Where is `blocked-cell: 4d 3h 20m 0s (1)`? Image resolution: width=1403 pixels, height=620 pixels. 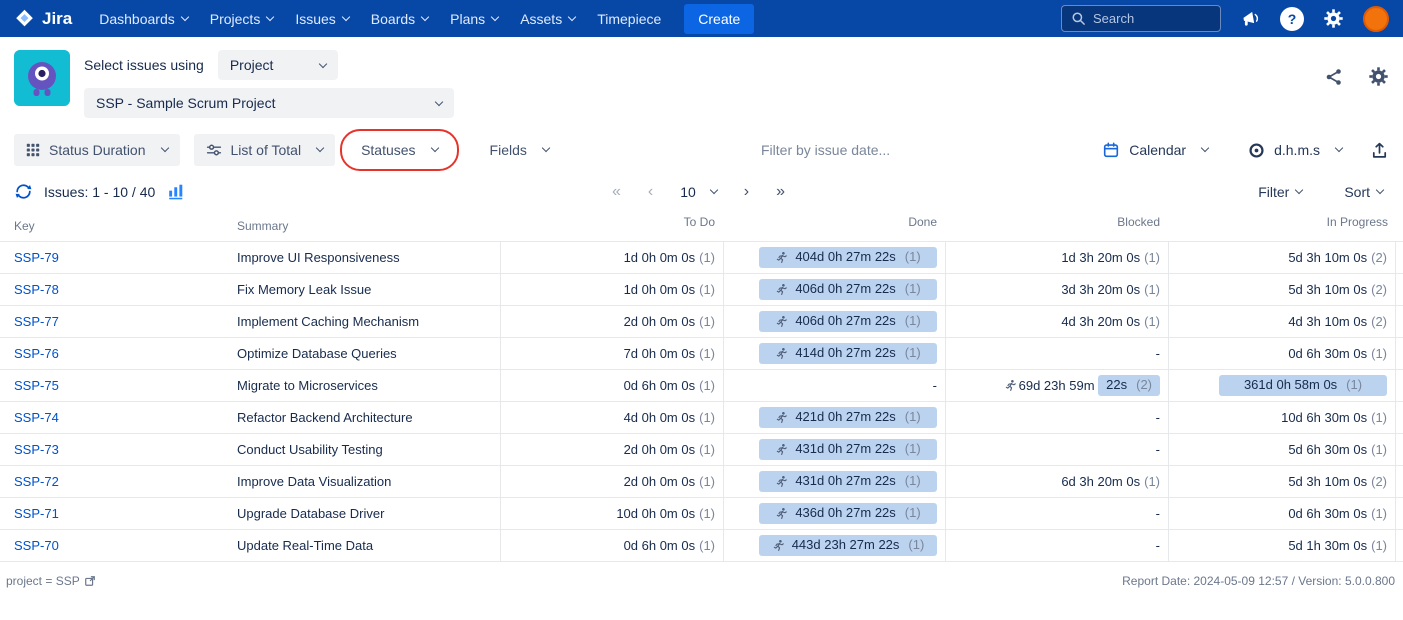 blocked-cell: 4d 3h 20m 0s (1) is located at coordinates (1056, 321).